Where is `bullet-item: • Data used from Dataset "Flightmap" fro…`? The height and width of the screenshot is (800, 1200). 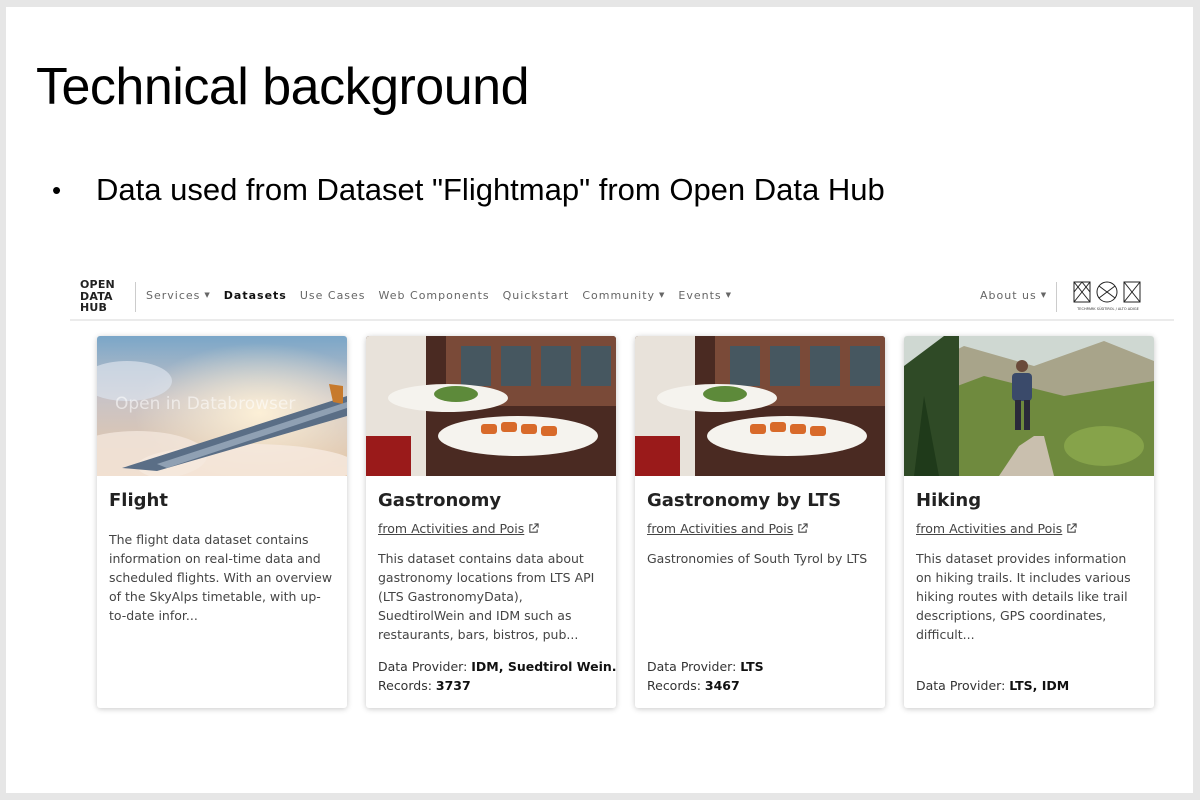
bullet-item: • Data used from Dataset "Flightmap" fro… is located at coordinates (468, 190).